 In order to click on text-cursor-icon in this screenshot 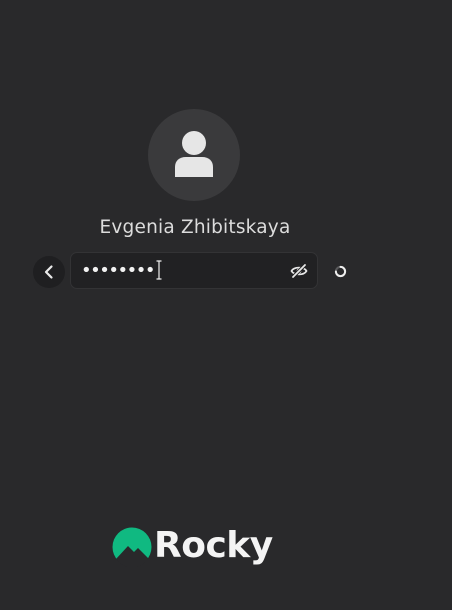, I will do `click(159, 270)`.